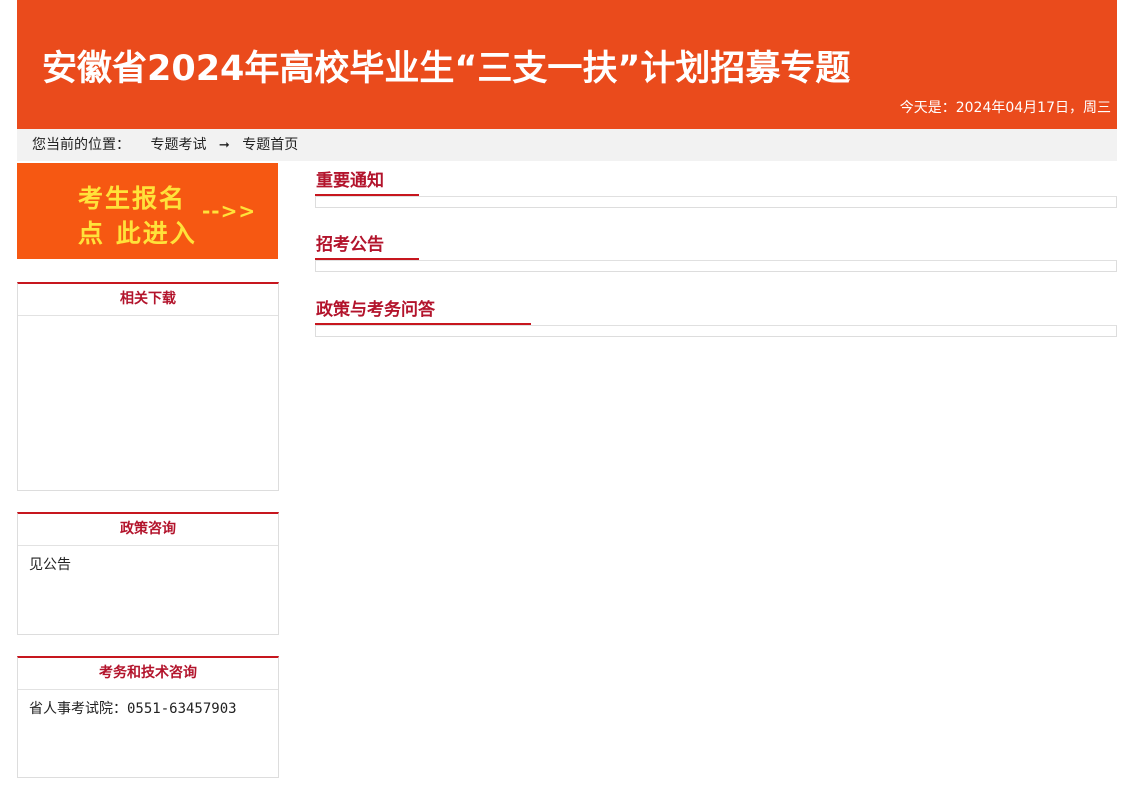  I want to click on policy-panel: 政策咨询 见公告, so click(148, 573).